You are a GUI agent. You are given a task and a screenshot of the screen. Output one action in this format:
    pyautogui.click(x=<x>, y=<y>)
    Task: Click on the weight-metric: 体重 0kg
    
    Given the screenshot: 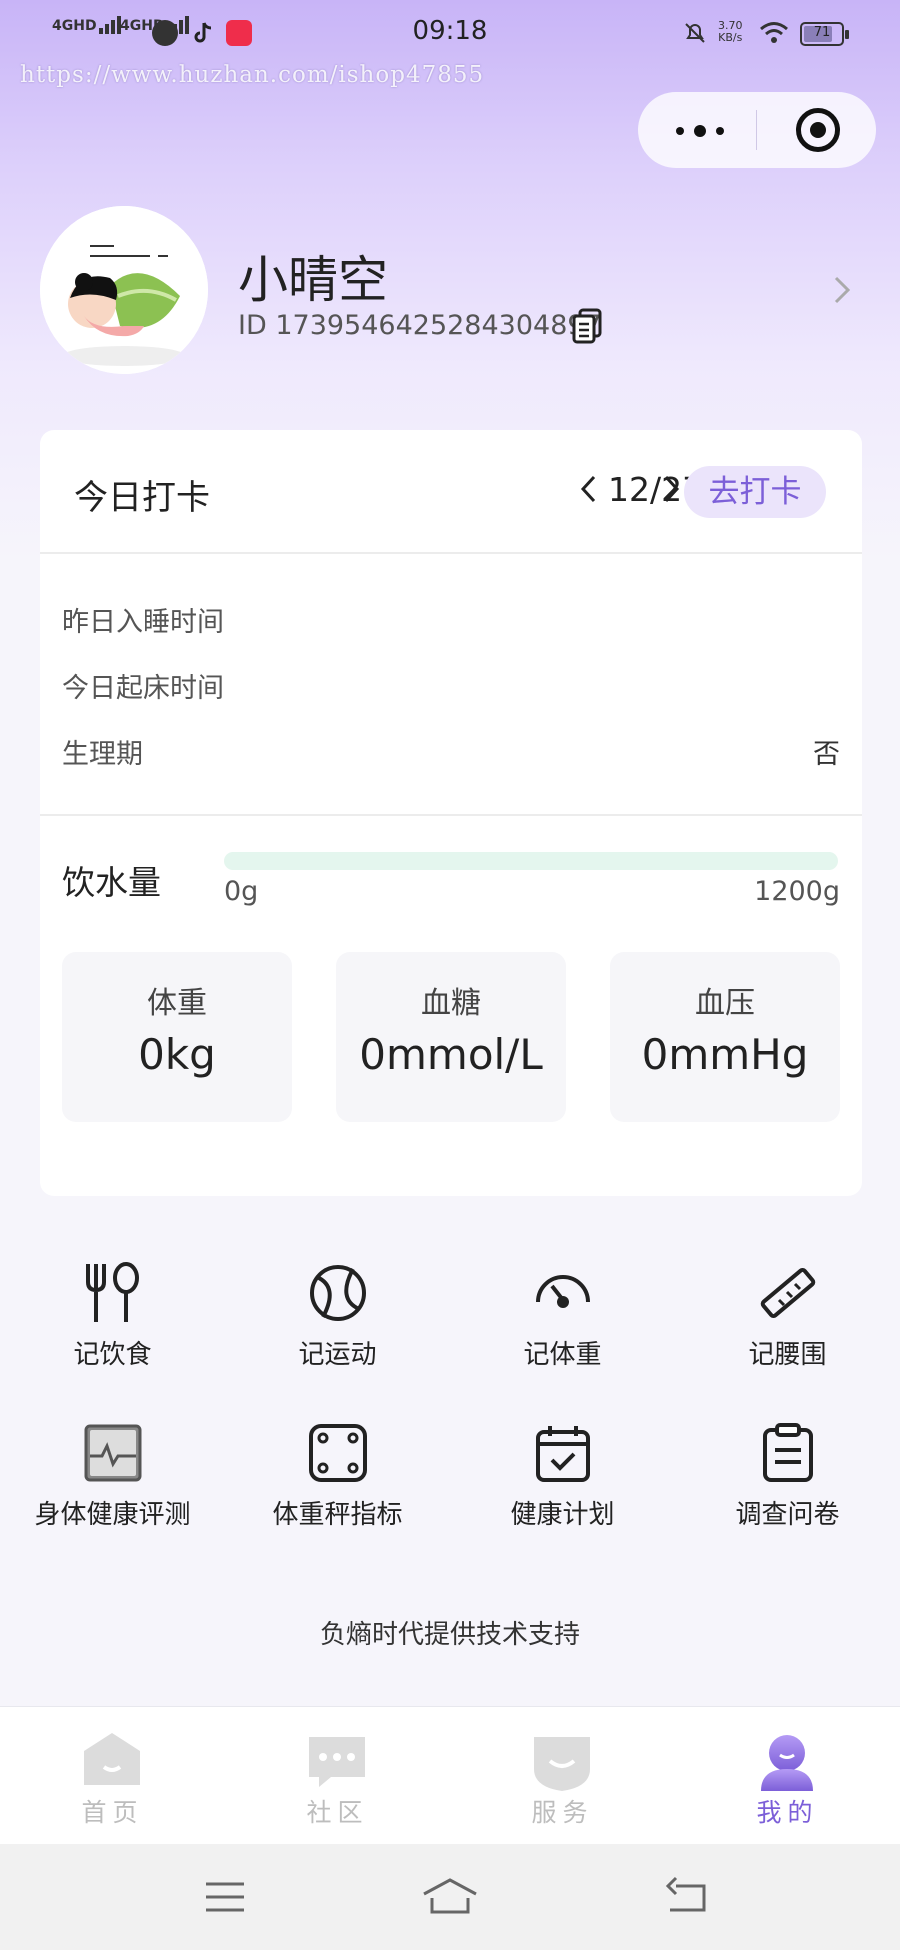 What is the action you would take?
    pyautogui.click(x=177, y=1037)
    